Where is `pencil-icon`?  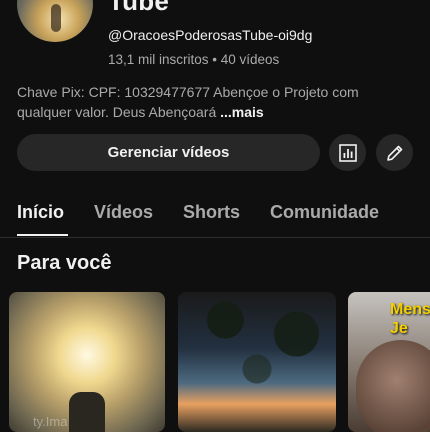
pencil-icon is located at coordinates (394, 153).